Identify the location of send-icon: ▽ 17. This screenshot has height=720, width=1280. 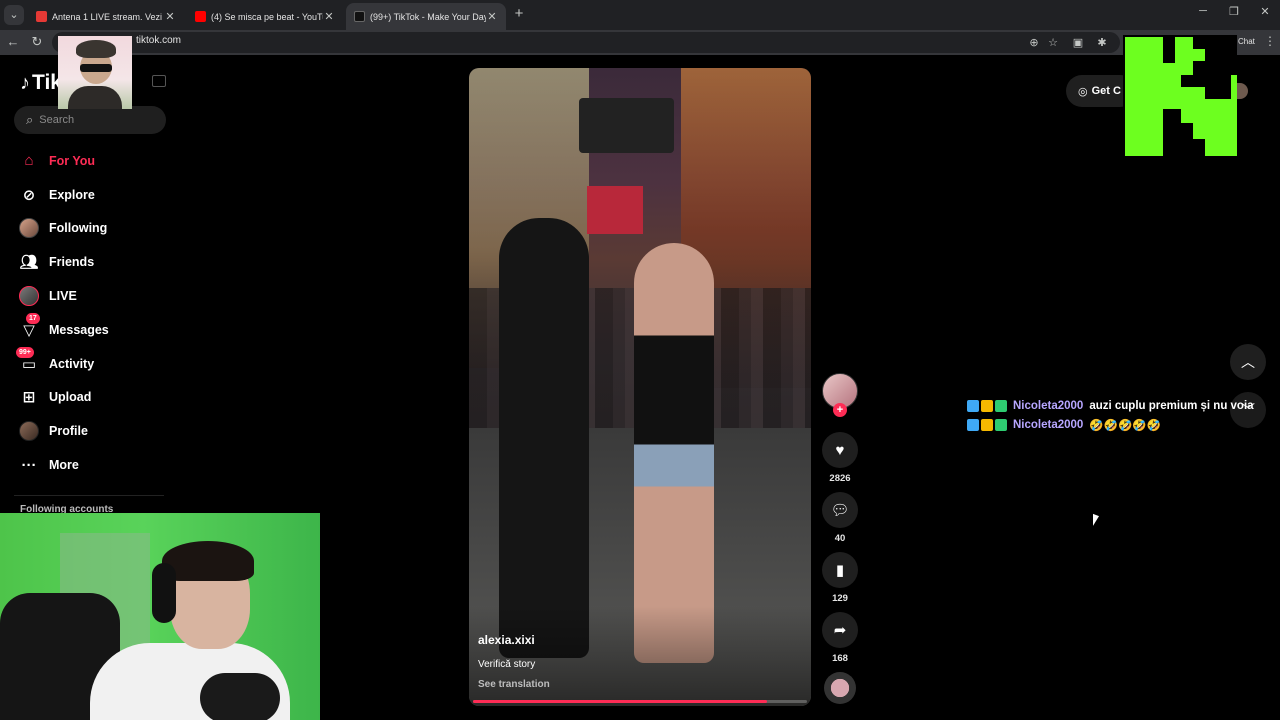
(29, 326).